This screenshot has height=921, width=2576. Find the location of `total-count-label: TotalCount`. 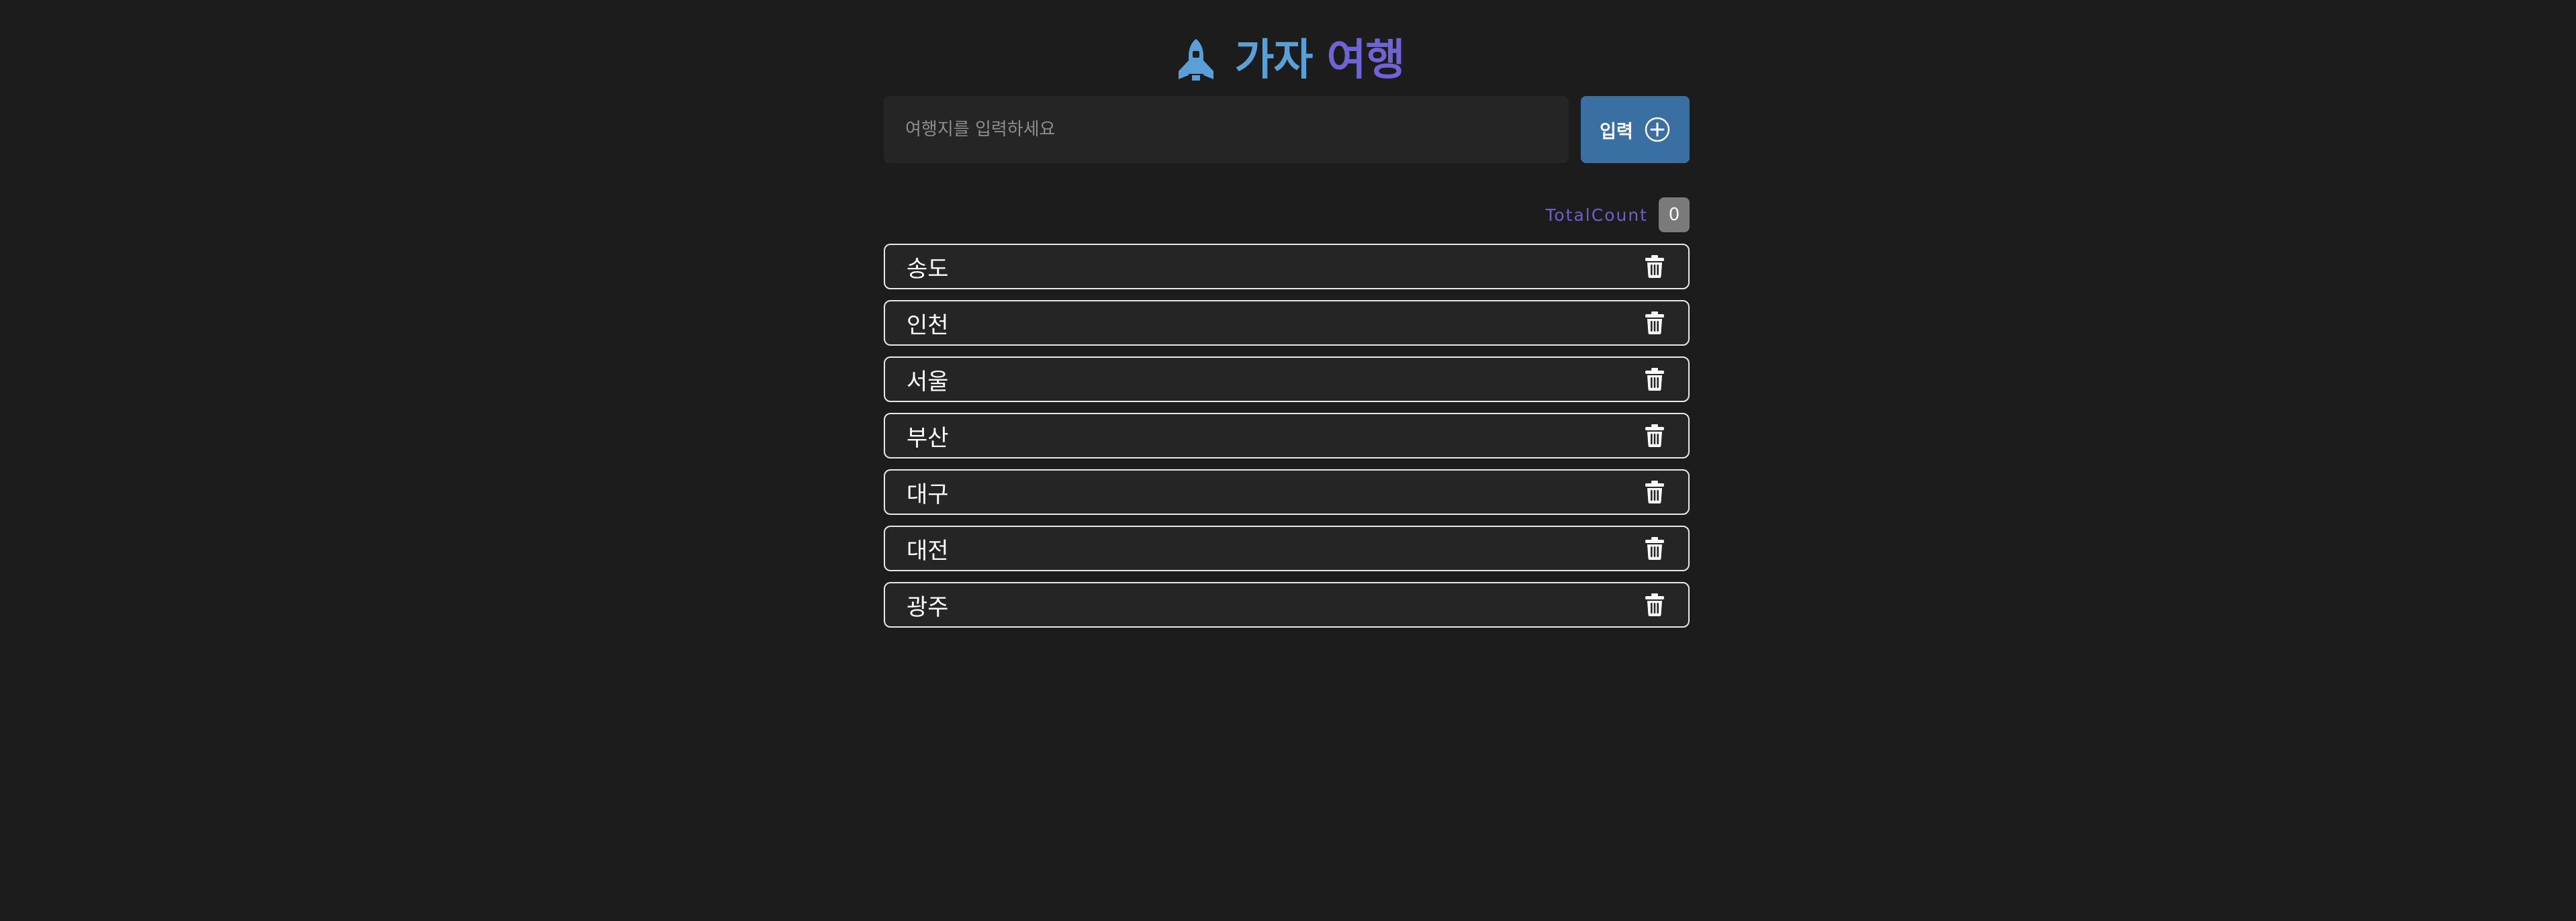

total-count-label: TotalCount is located at coordinates (1596, 215).